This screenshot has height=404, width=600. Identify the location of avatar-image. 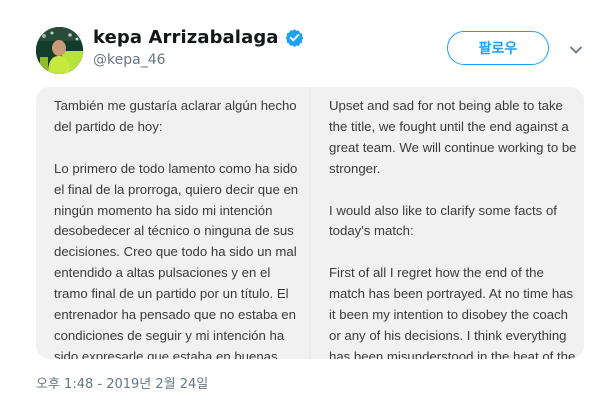
(59, 50).